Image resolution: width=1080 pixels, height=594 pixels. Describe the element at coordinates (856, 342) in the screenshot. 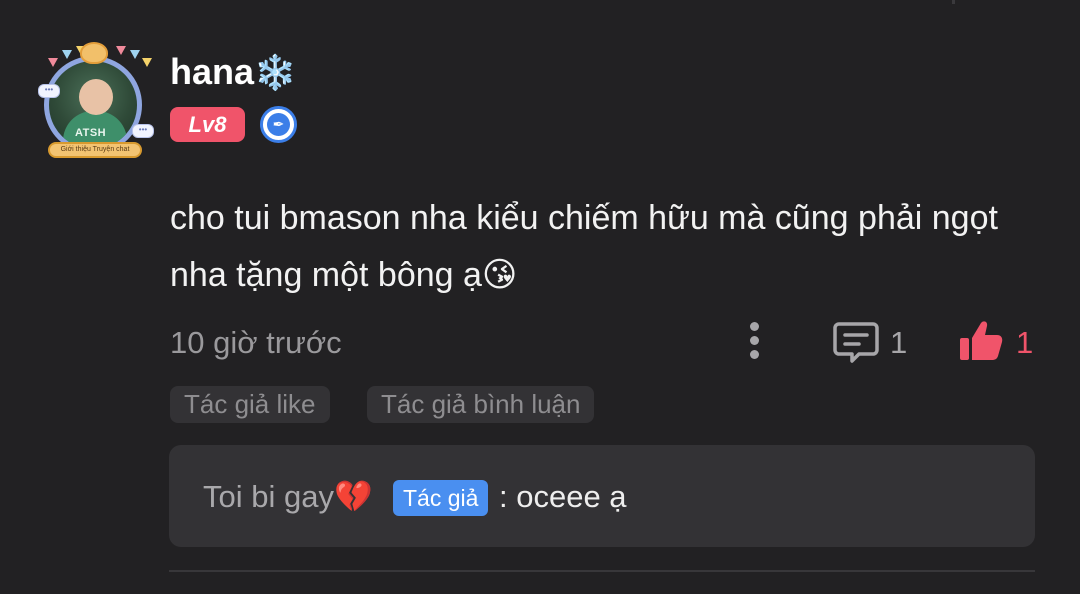

I see `comment-icon` at that location.